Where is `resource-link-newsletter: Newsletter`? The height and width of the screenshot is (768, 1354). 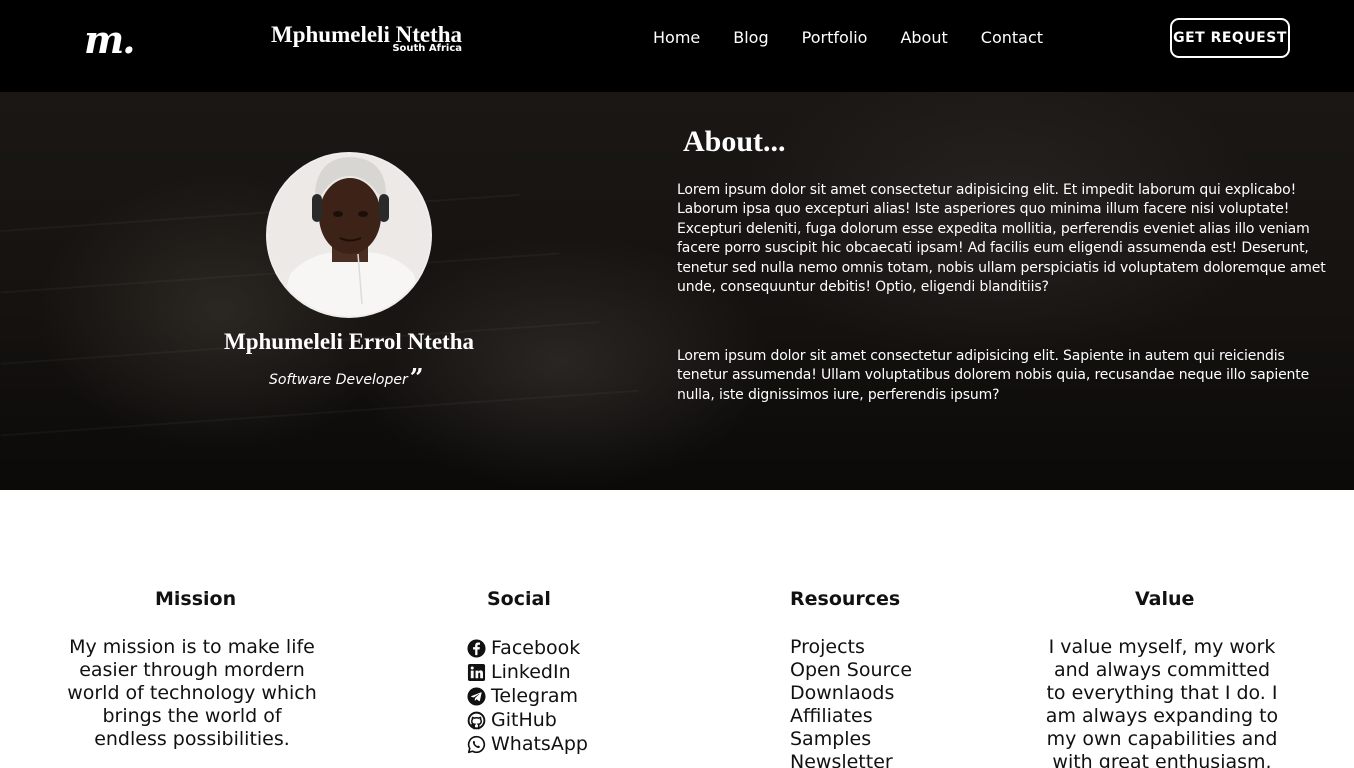 resource-link-newsletter: Newsletter is located at coordinates (851, 759).